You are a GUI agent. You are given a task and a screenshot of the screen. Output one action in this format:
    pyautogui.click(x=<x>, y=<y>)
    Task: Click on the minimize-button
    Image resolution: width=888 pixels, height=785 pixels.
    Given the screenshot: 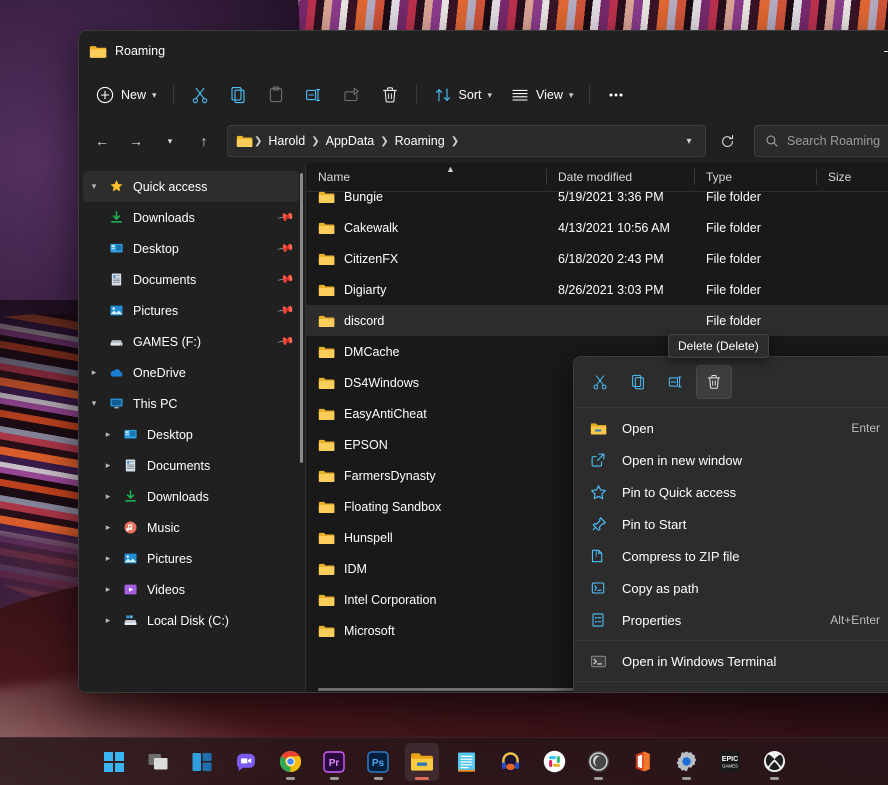 What is the action you would take?
    pyautogui.click(x=877, y=51)
    